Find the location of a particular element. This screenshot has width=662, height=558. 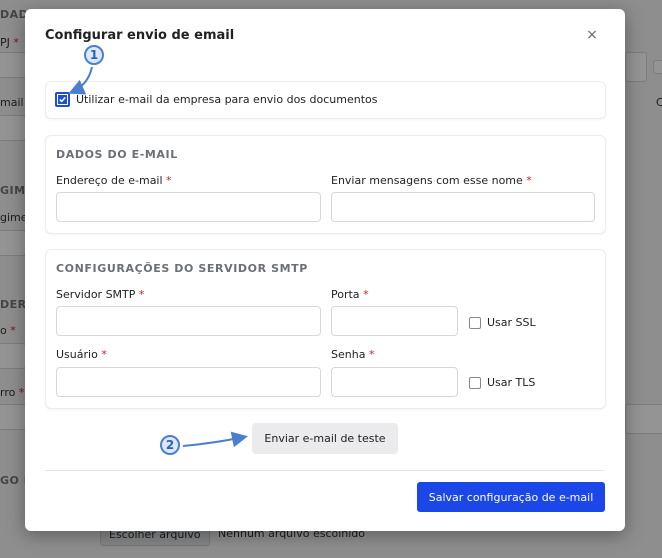

annotation-marker-1: 1 is located at coordinates (94, 55).